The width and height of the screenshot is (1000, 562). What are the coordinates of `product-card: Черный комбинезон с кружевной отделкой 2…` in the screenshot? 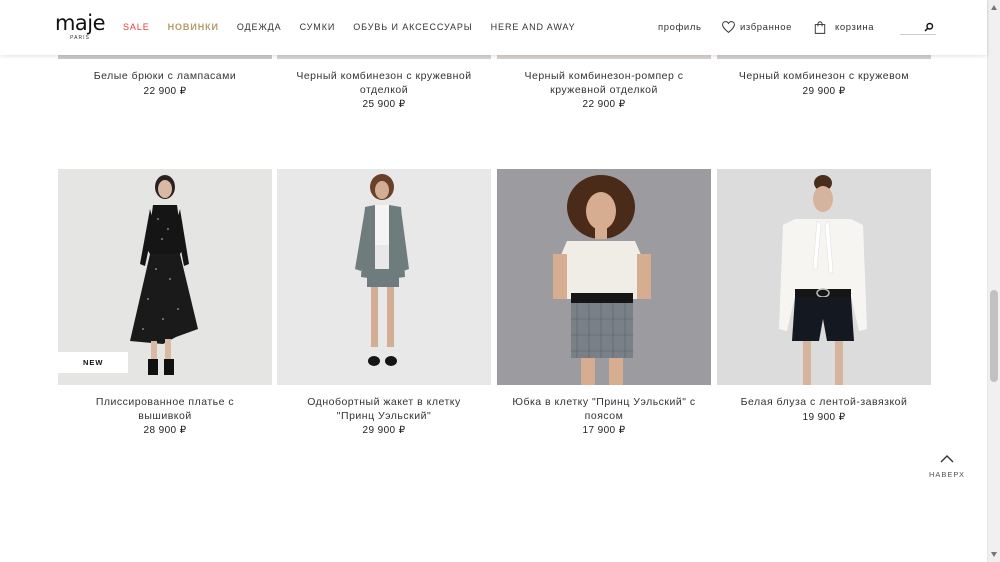 It's located at (384, 90).